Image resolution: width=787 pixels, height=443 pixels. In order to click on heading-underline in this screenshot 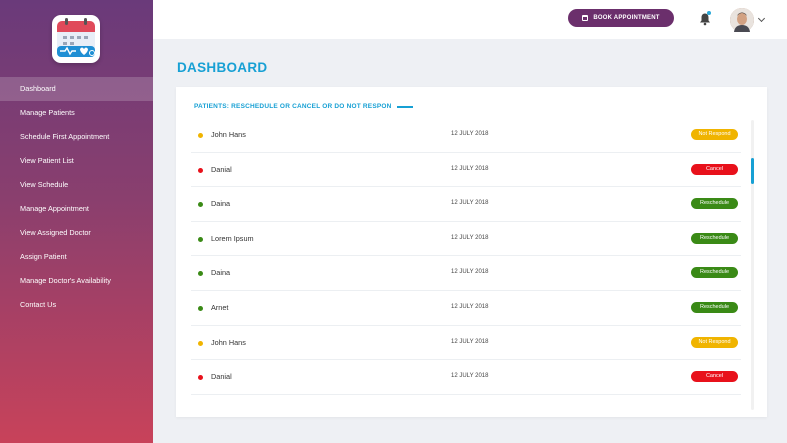, I will do `click(405, 107)`.